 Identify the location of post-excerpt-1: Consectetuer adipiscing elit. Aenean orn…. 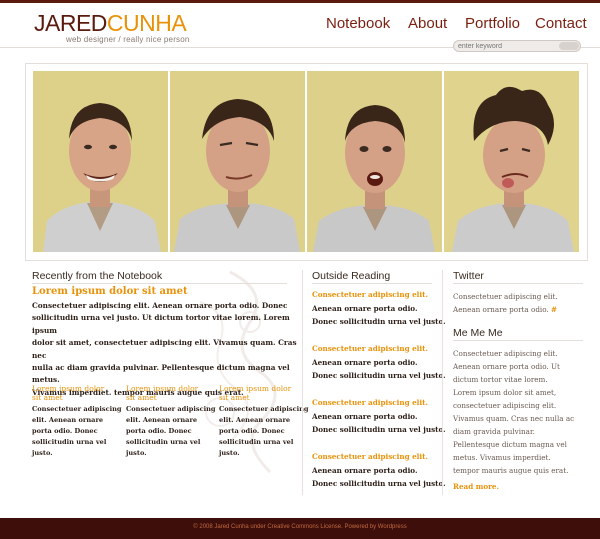
(77, 431).